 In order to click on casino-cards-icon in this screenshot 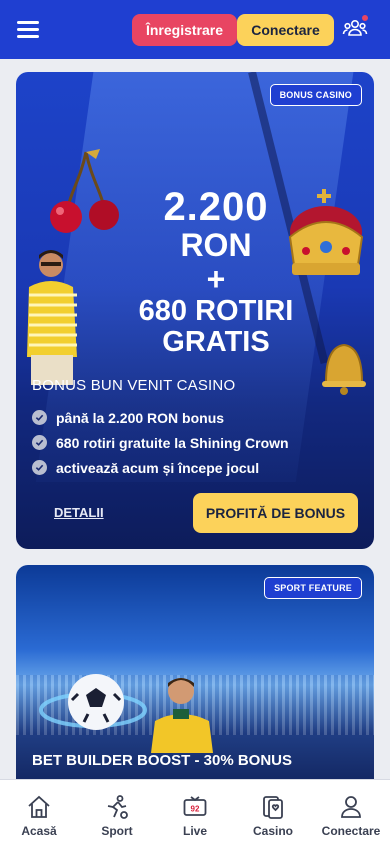, I will do `click(273, 807)`.